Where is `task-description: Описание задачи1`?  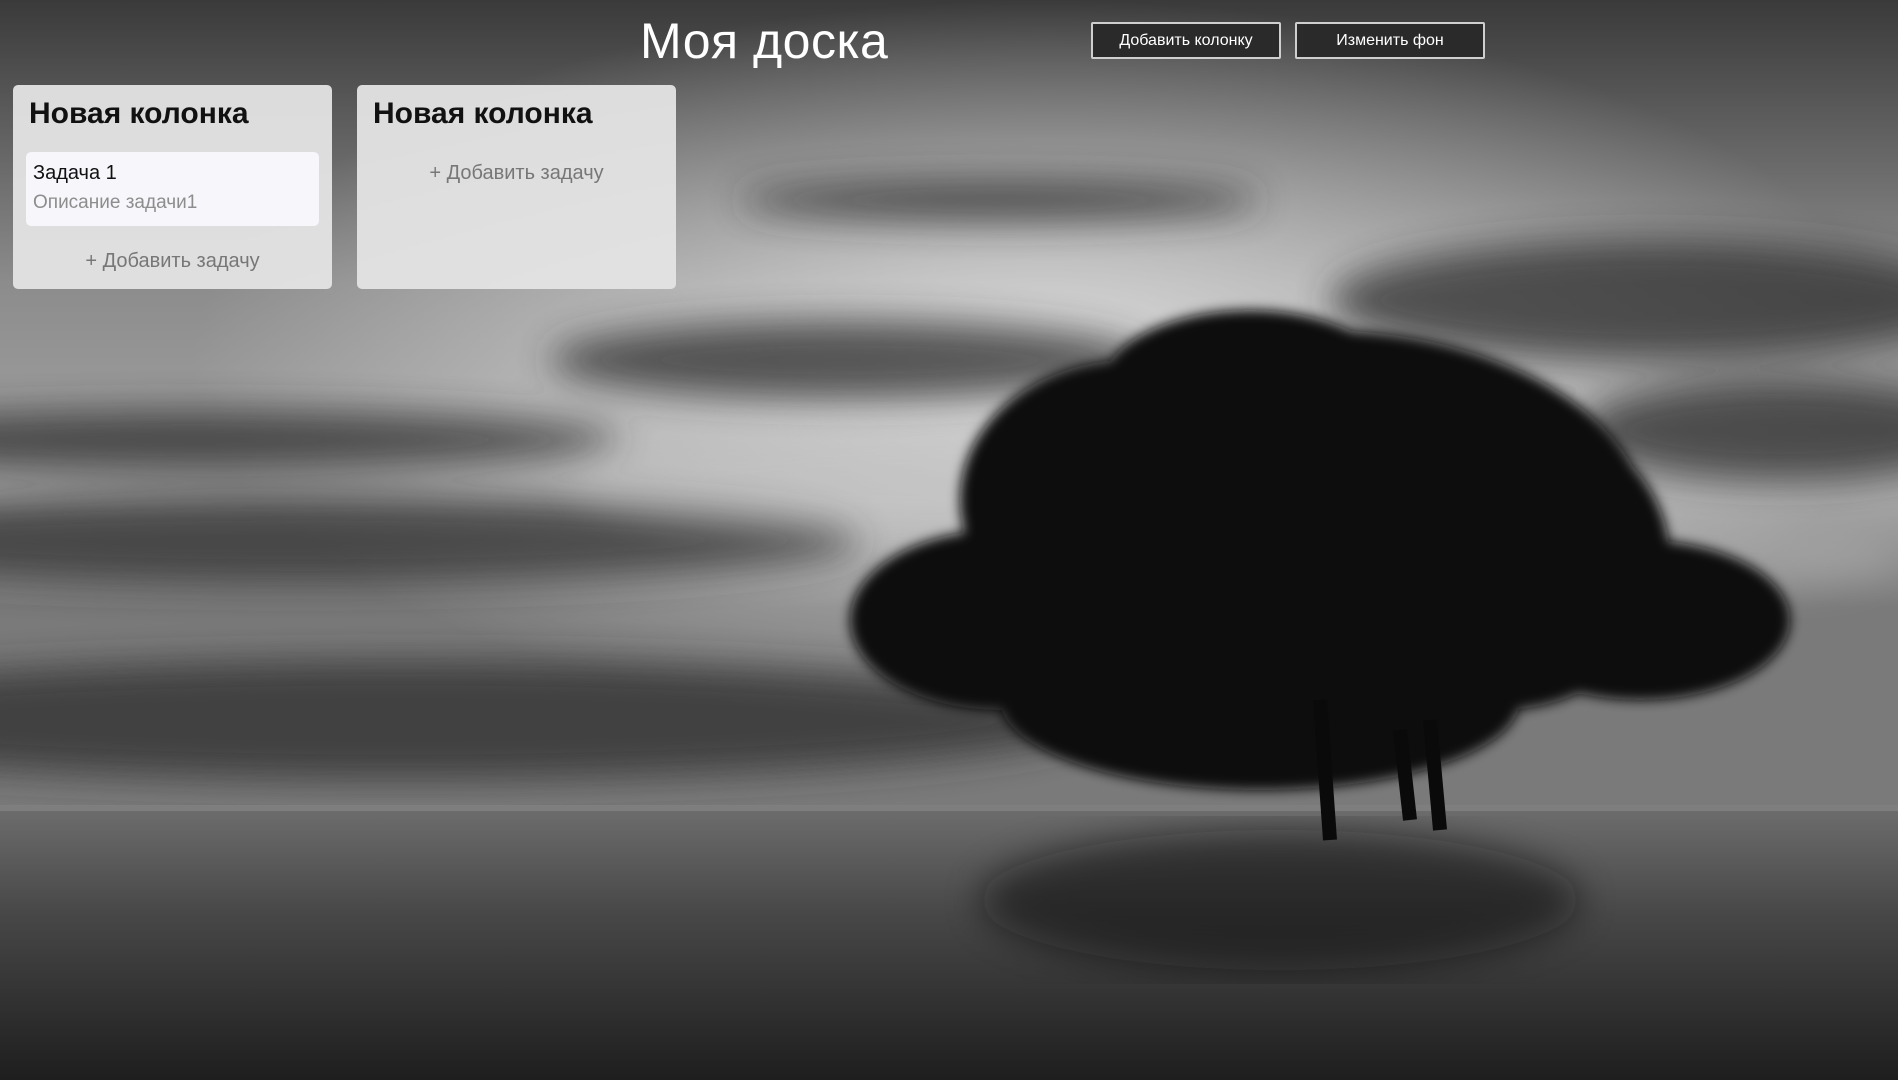
task-description: Описание задачи1 is located at coordinates (115, 202).